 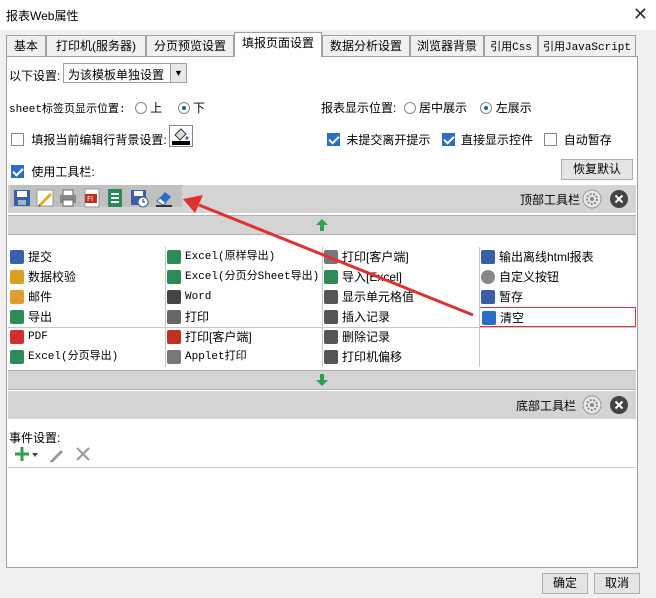 What do you see at coordinates (378, 297) in the screenshot?
I see `option-label: 显示单元格值` at bounding box center [378, 297].